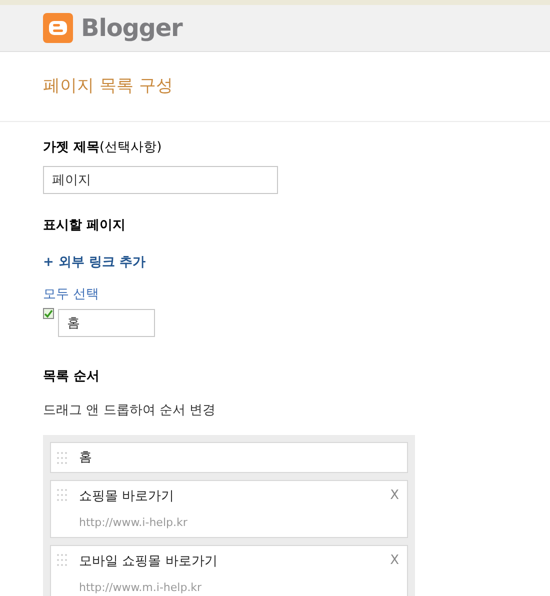  Describe the element at coordinates (130, 411) in the screenshot. I see `instruction-text: 드래그 앤 드롭하여 순서 변경` at that location.